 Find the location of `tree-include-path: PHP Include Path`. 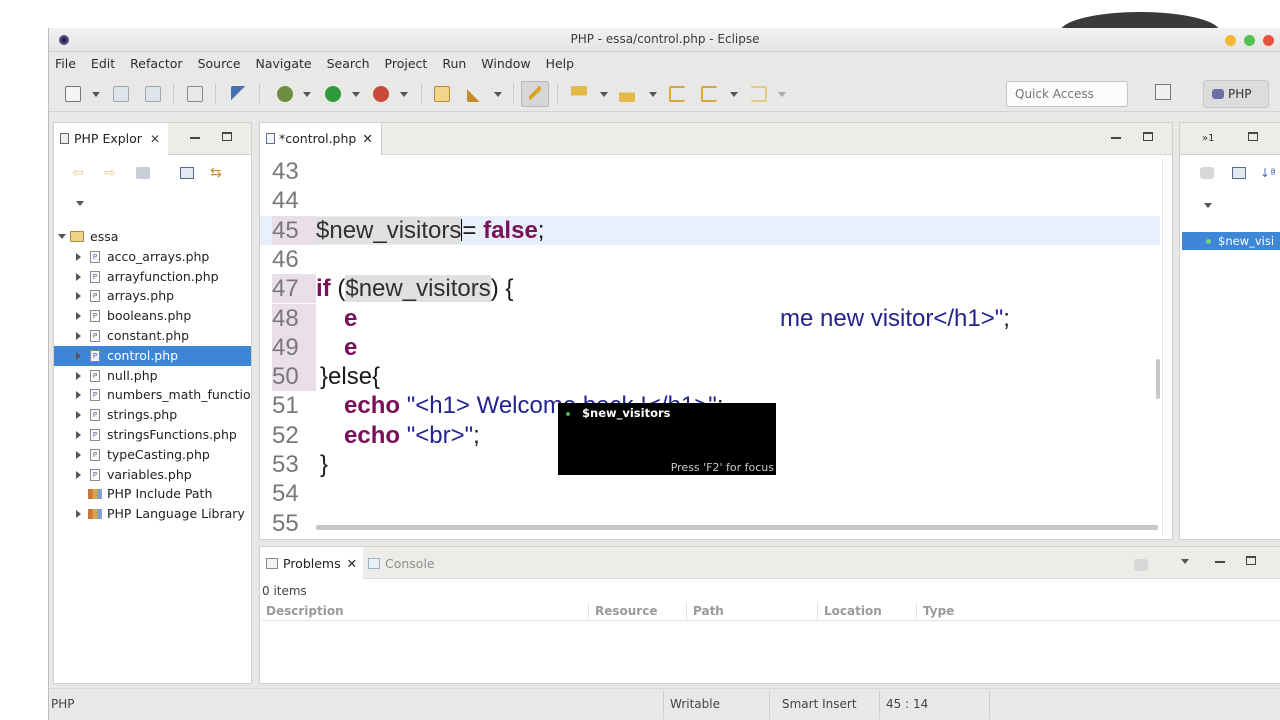

tree-include-path: PHP Include Path is located at coordinates (152, 494).